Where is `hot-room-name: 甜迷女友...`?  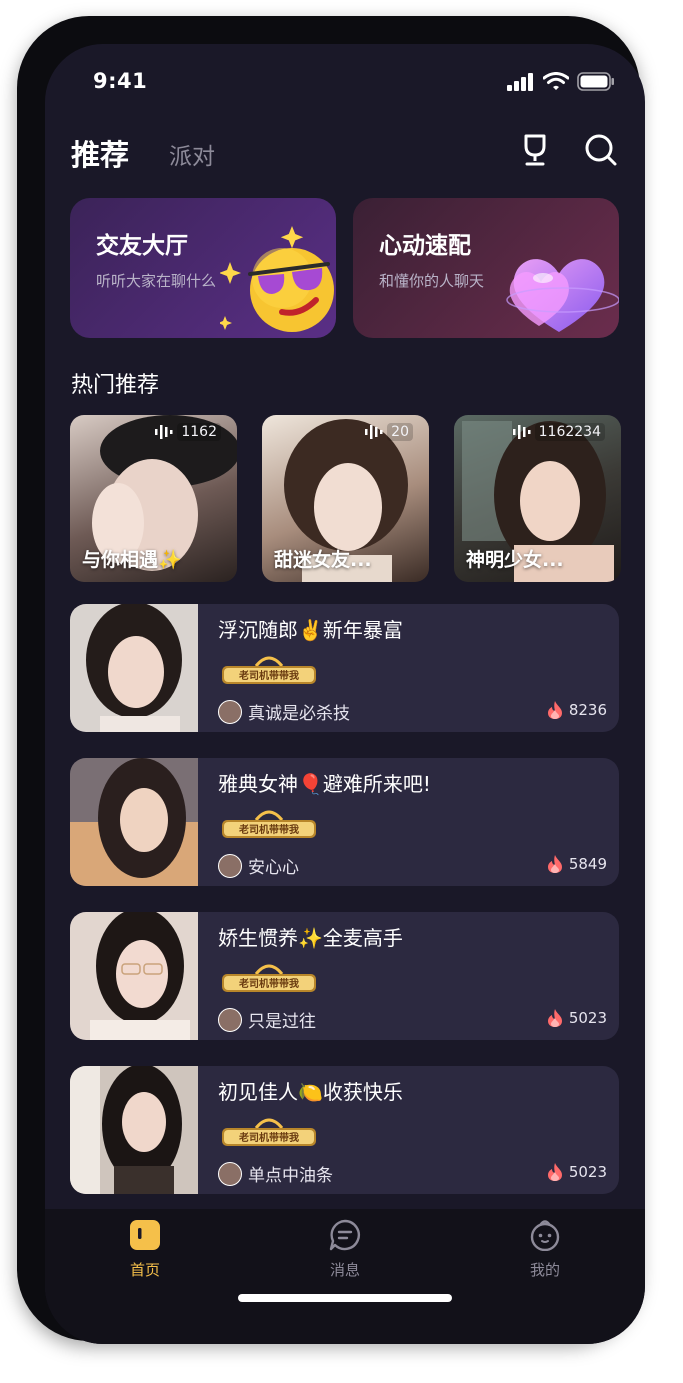 hot-room-name: 甜迷女友... is located at coordinates (323, 560).